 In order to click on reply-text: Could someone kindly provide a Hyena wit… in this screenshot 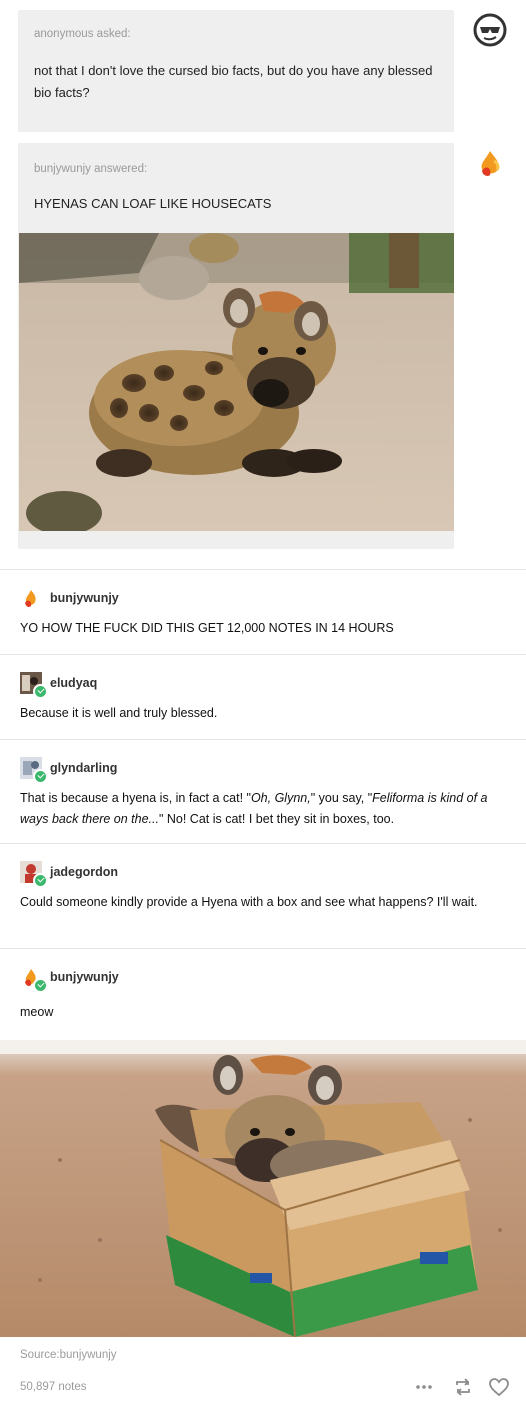, I will do `click(249, 902)`.